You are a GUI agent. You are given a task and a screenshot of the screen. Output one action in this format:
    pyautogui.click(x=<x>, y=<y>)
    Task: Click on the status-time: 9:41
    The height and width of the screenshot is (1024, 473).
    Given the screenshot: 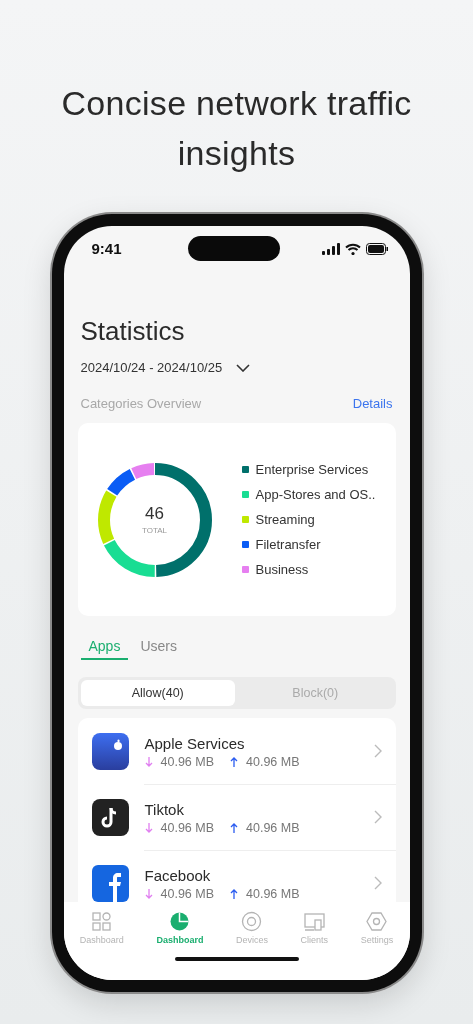 What is the action you would take?
    pyautogui.click(x=107, y=248)
    